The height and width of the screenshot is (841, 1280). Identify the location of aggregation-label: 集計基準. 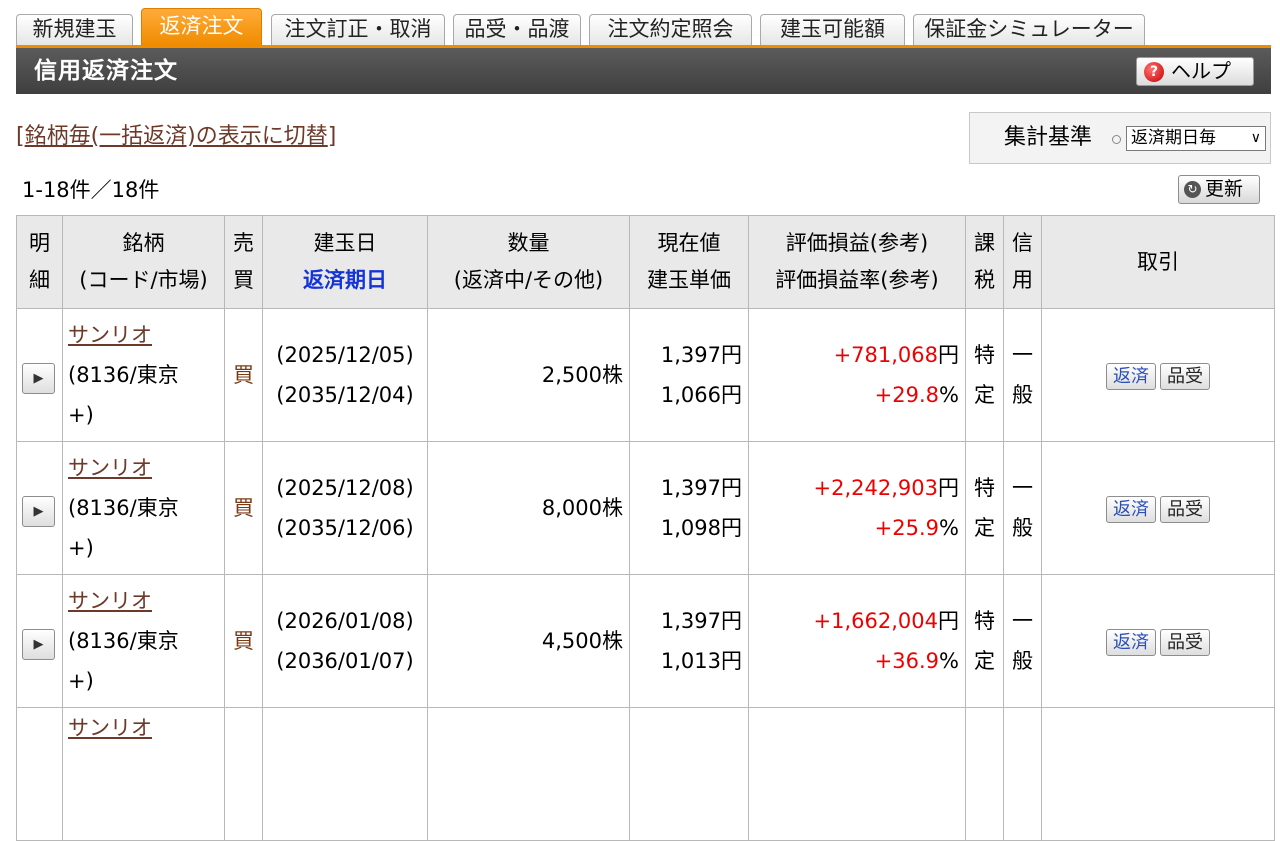
(1048, 137).